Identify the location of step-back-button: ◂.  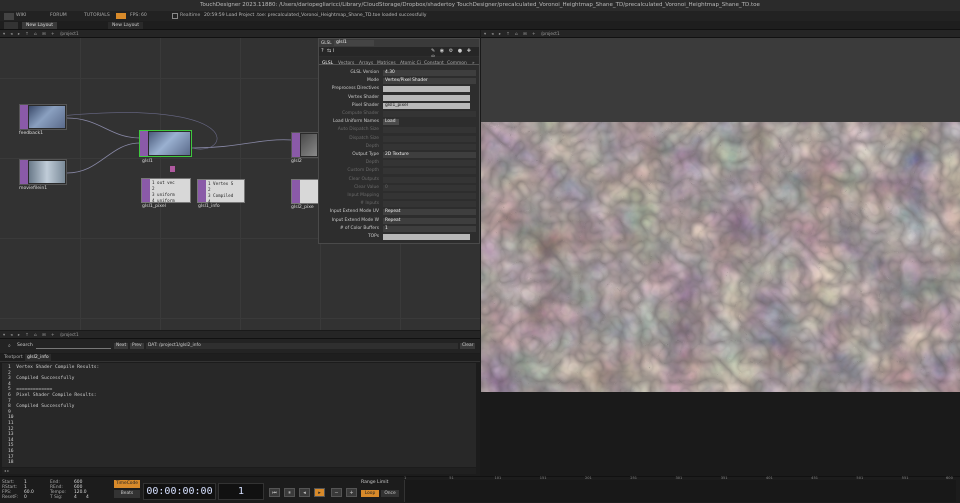
(304, 492).